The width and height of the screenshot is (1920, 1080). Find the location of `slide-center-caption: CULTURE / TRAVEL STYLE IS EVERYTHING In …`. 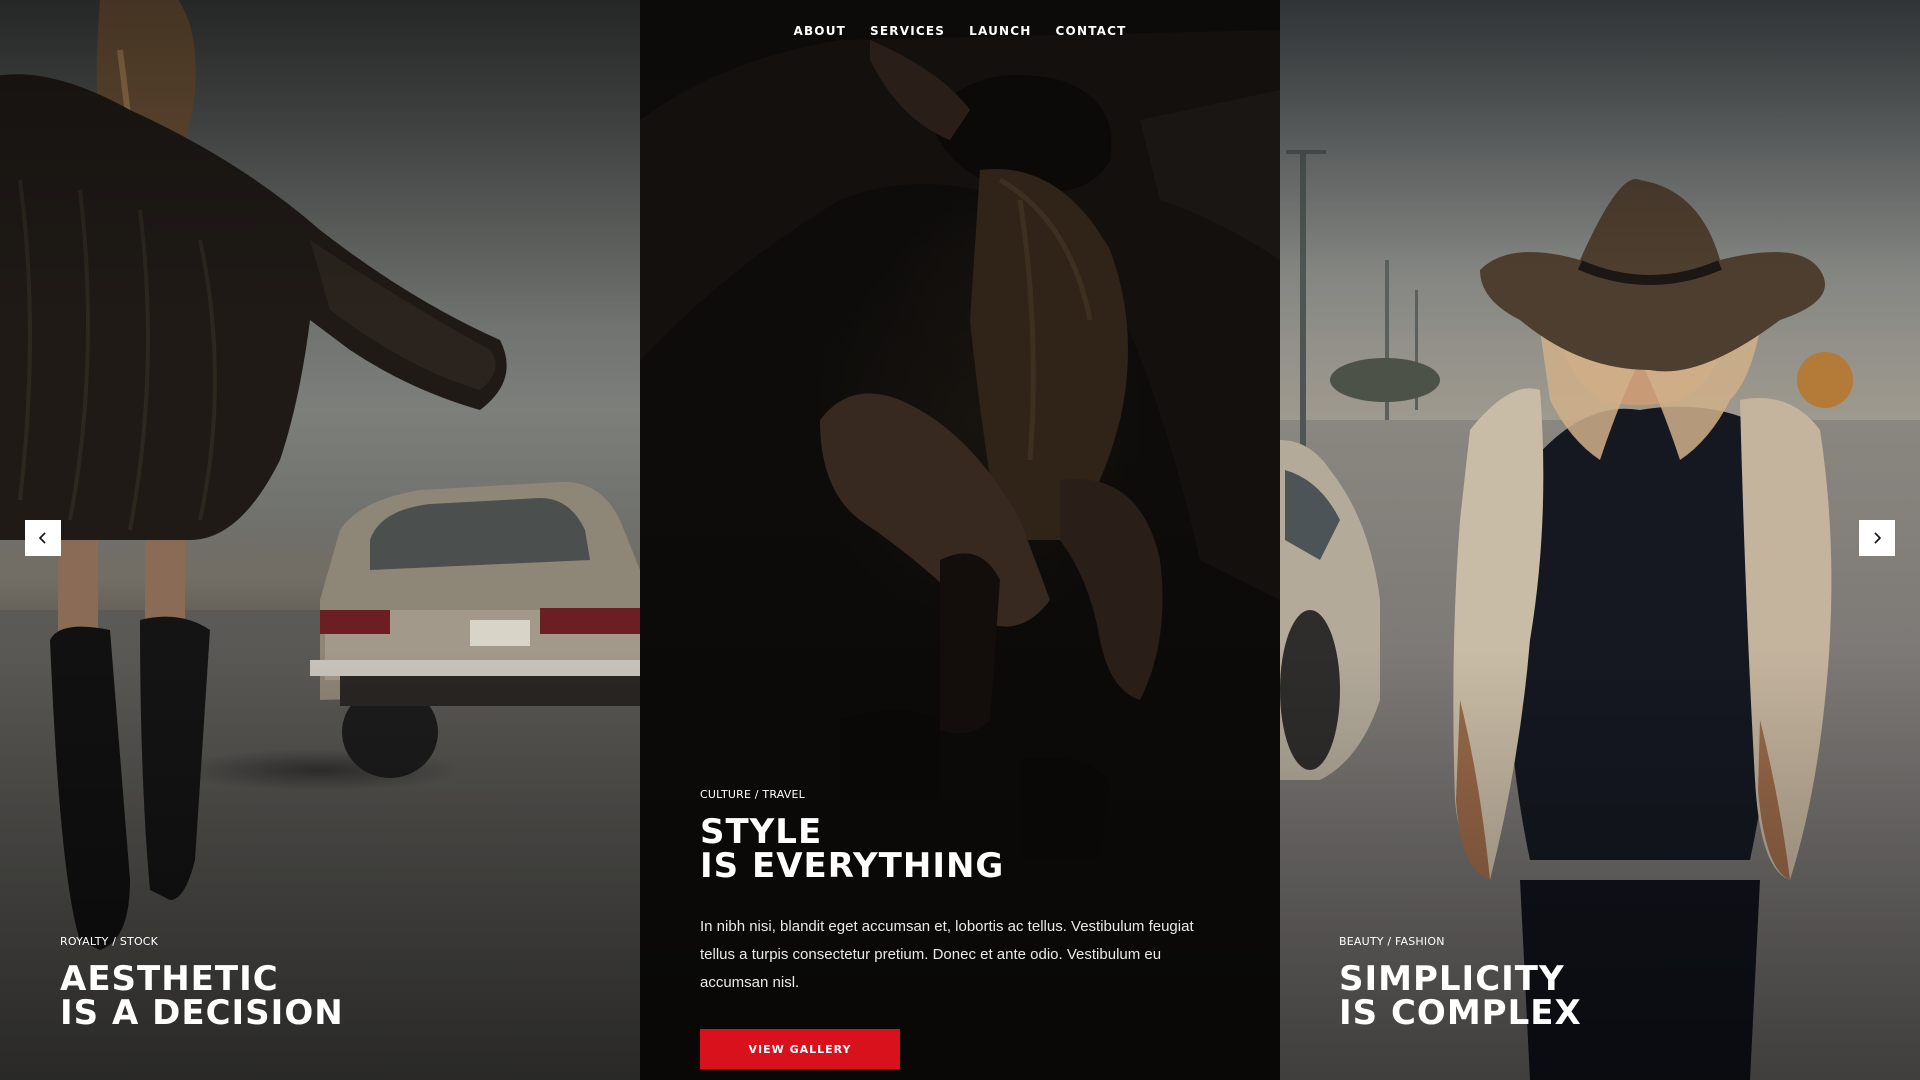

slide-center-caption: CULTURE / TRAVEL STYLE IS EVERYTHING In … is located at coordinates (970, 928).